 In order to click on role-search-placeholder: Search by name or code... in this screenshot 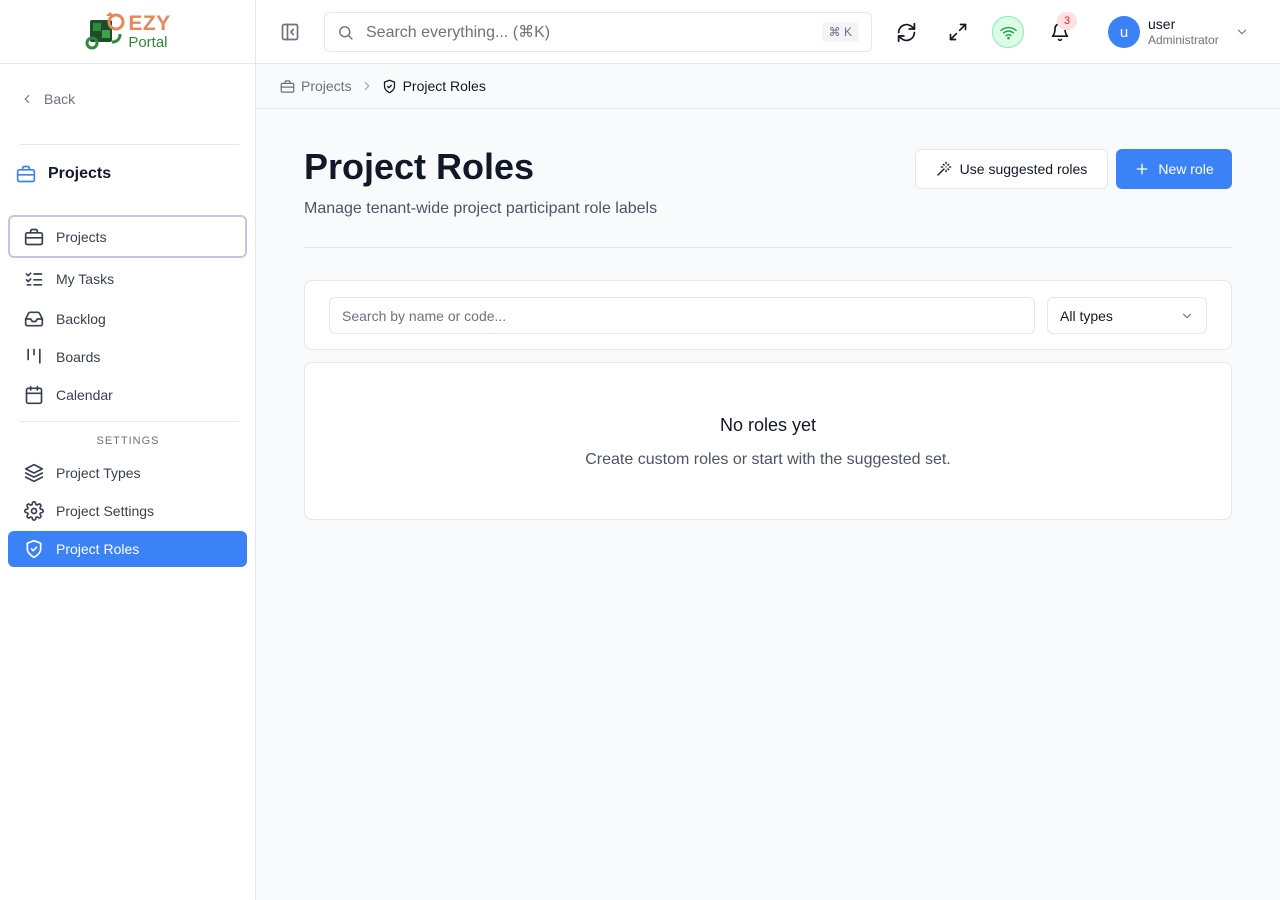, I will do `click(424, 315)`.